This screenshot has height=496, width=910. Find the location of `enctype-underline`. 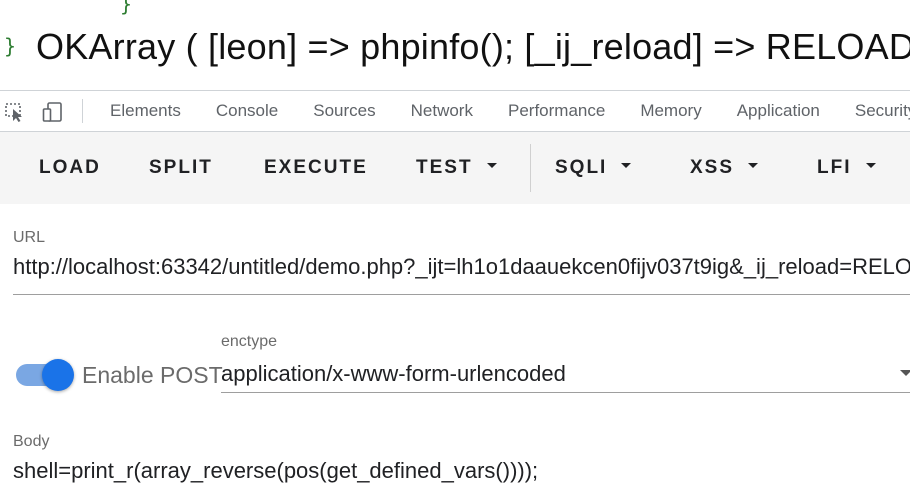

enctype-underline is located at coordinates (565, 392).